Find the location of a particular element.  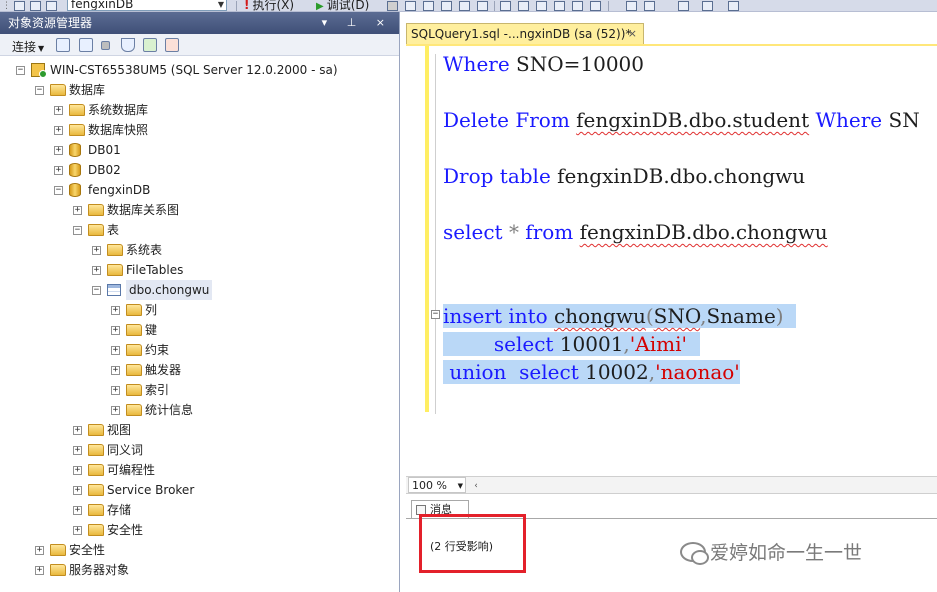

intellisense-icon is located at coordinates (464, 6).